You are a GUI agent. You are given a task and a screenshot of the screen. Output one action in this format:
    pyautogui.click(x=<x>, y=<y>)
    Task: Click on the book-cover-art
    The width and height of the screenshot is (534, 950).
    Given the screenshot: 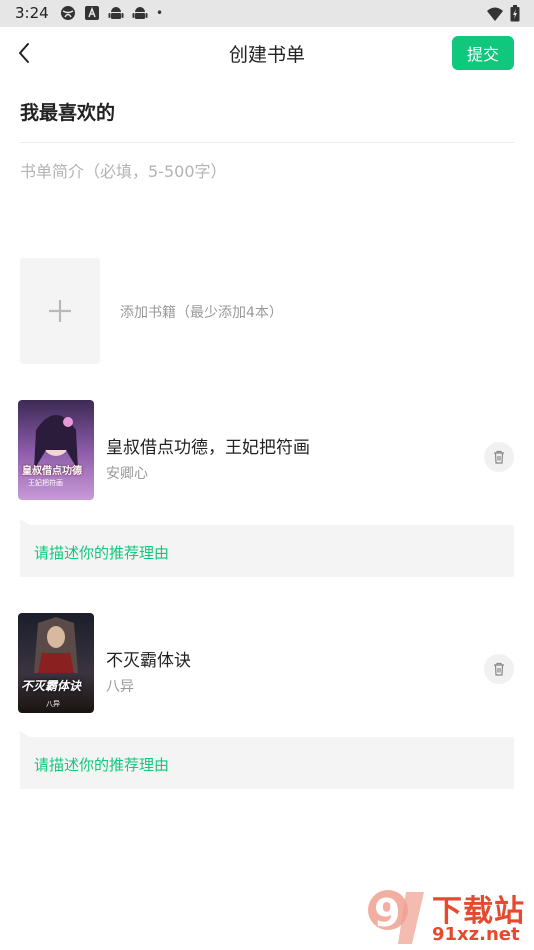 What is the action you would take?
    pyautogui.click(x=56, y=663)
    